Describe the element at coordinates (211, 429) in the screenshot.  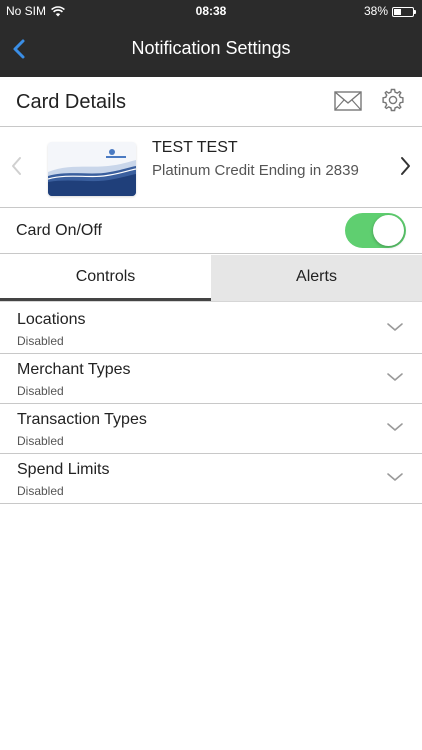
I see `list-item-transaction-types: Transaction Types Disabled` at that location.